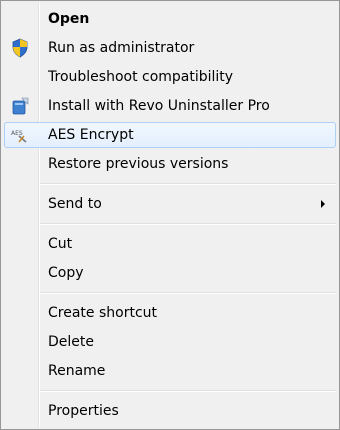 The width and height of the screenshot is (340, 430). Describe the element at coordinates (75, 204) in the screenshot. I see `menu-item-label: Send to` at that location.